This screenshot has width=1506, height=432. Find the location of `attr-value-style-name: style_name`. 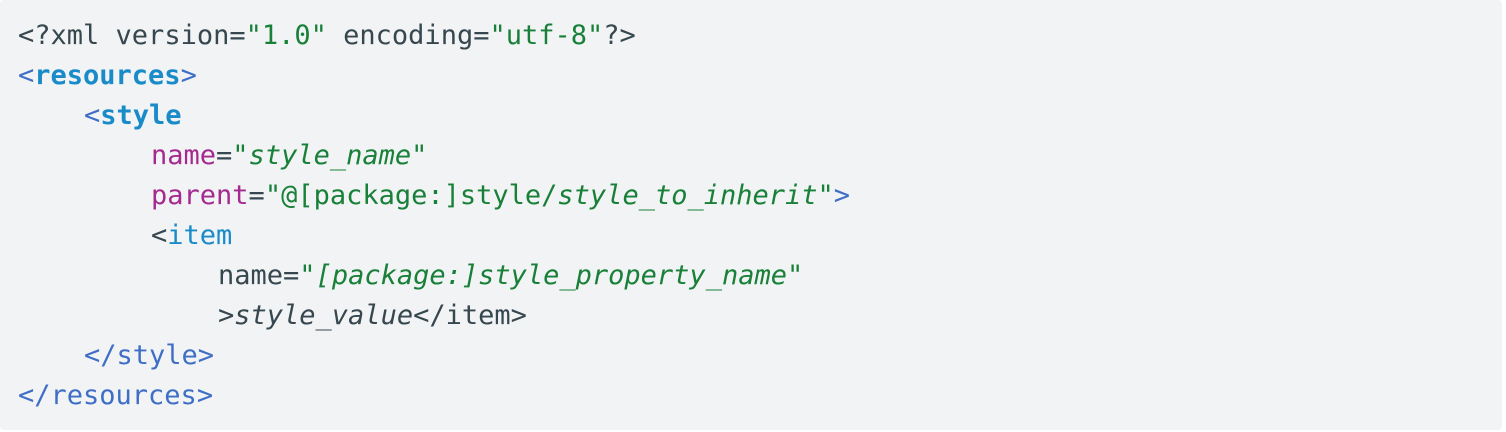

attr-value-style-name: style_name is located at coordinates (330, 155).